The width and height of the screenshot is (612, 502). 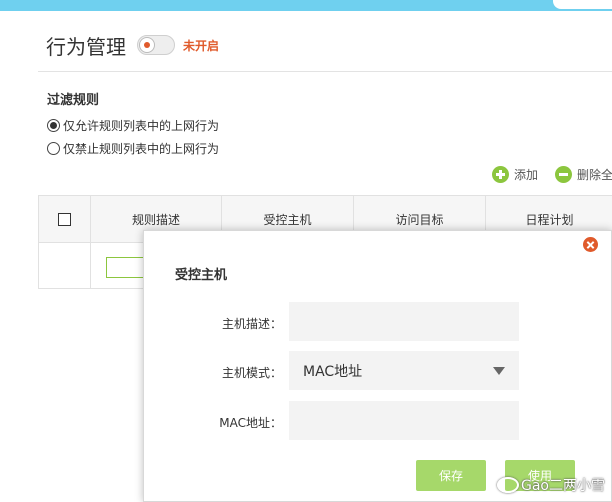 I want to click on add-button: 添加, so click(x=515, y=174).